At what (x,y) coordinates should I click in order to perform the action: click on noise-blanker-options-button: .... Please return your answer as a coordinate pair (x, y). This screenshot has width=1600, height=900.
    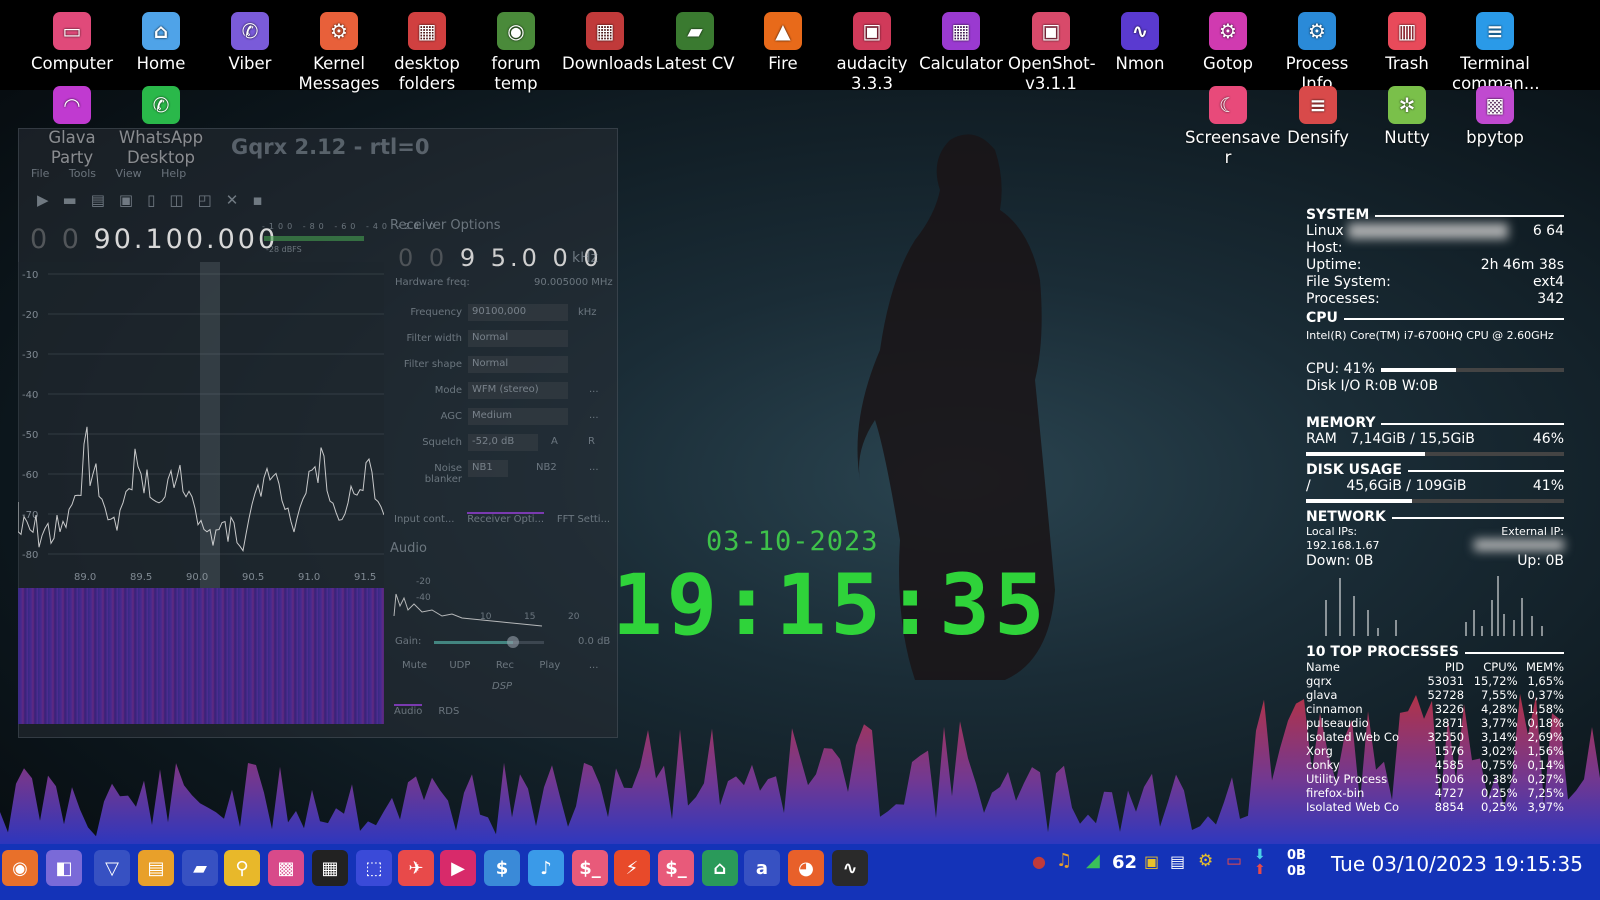
    Looking at the image, I should click on (594, 467).